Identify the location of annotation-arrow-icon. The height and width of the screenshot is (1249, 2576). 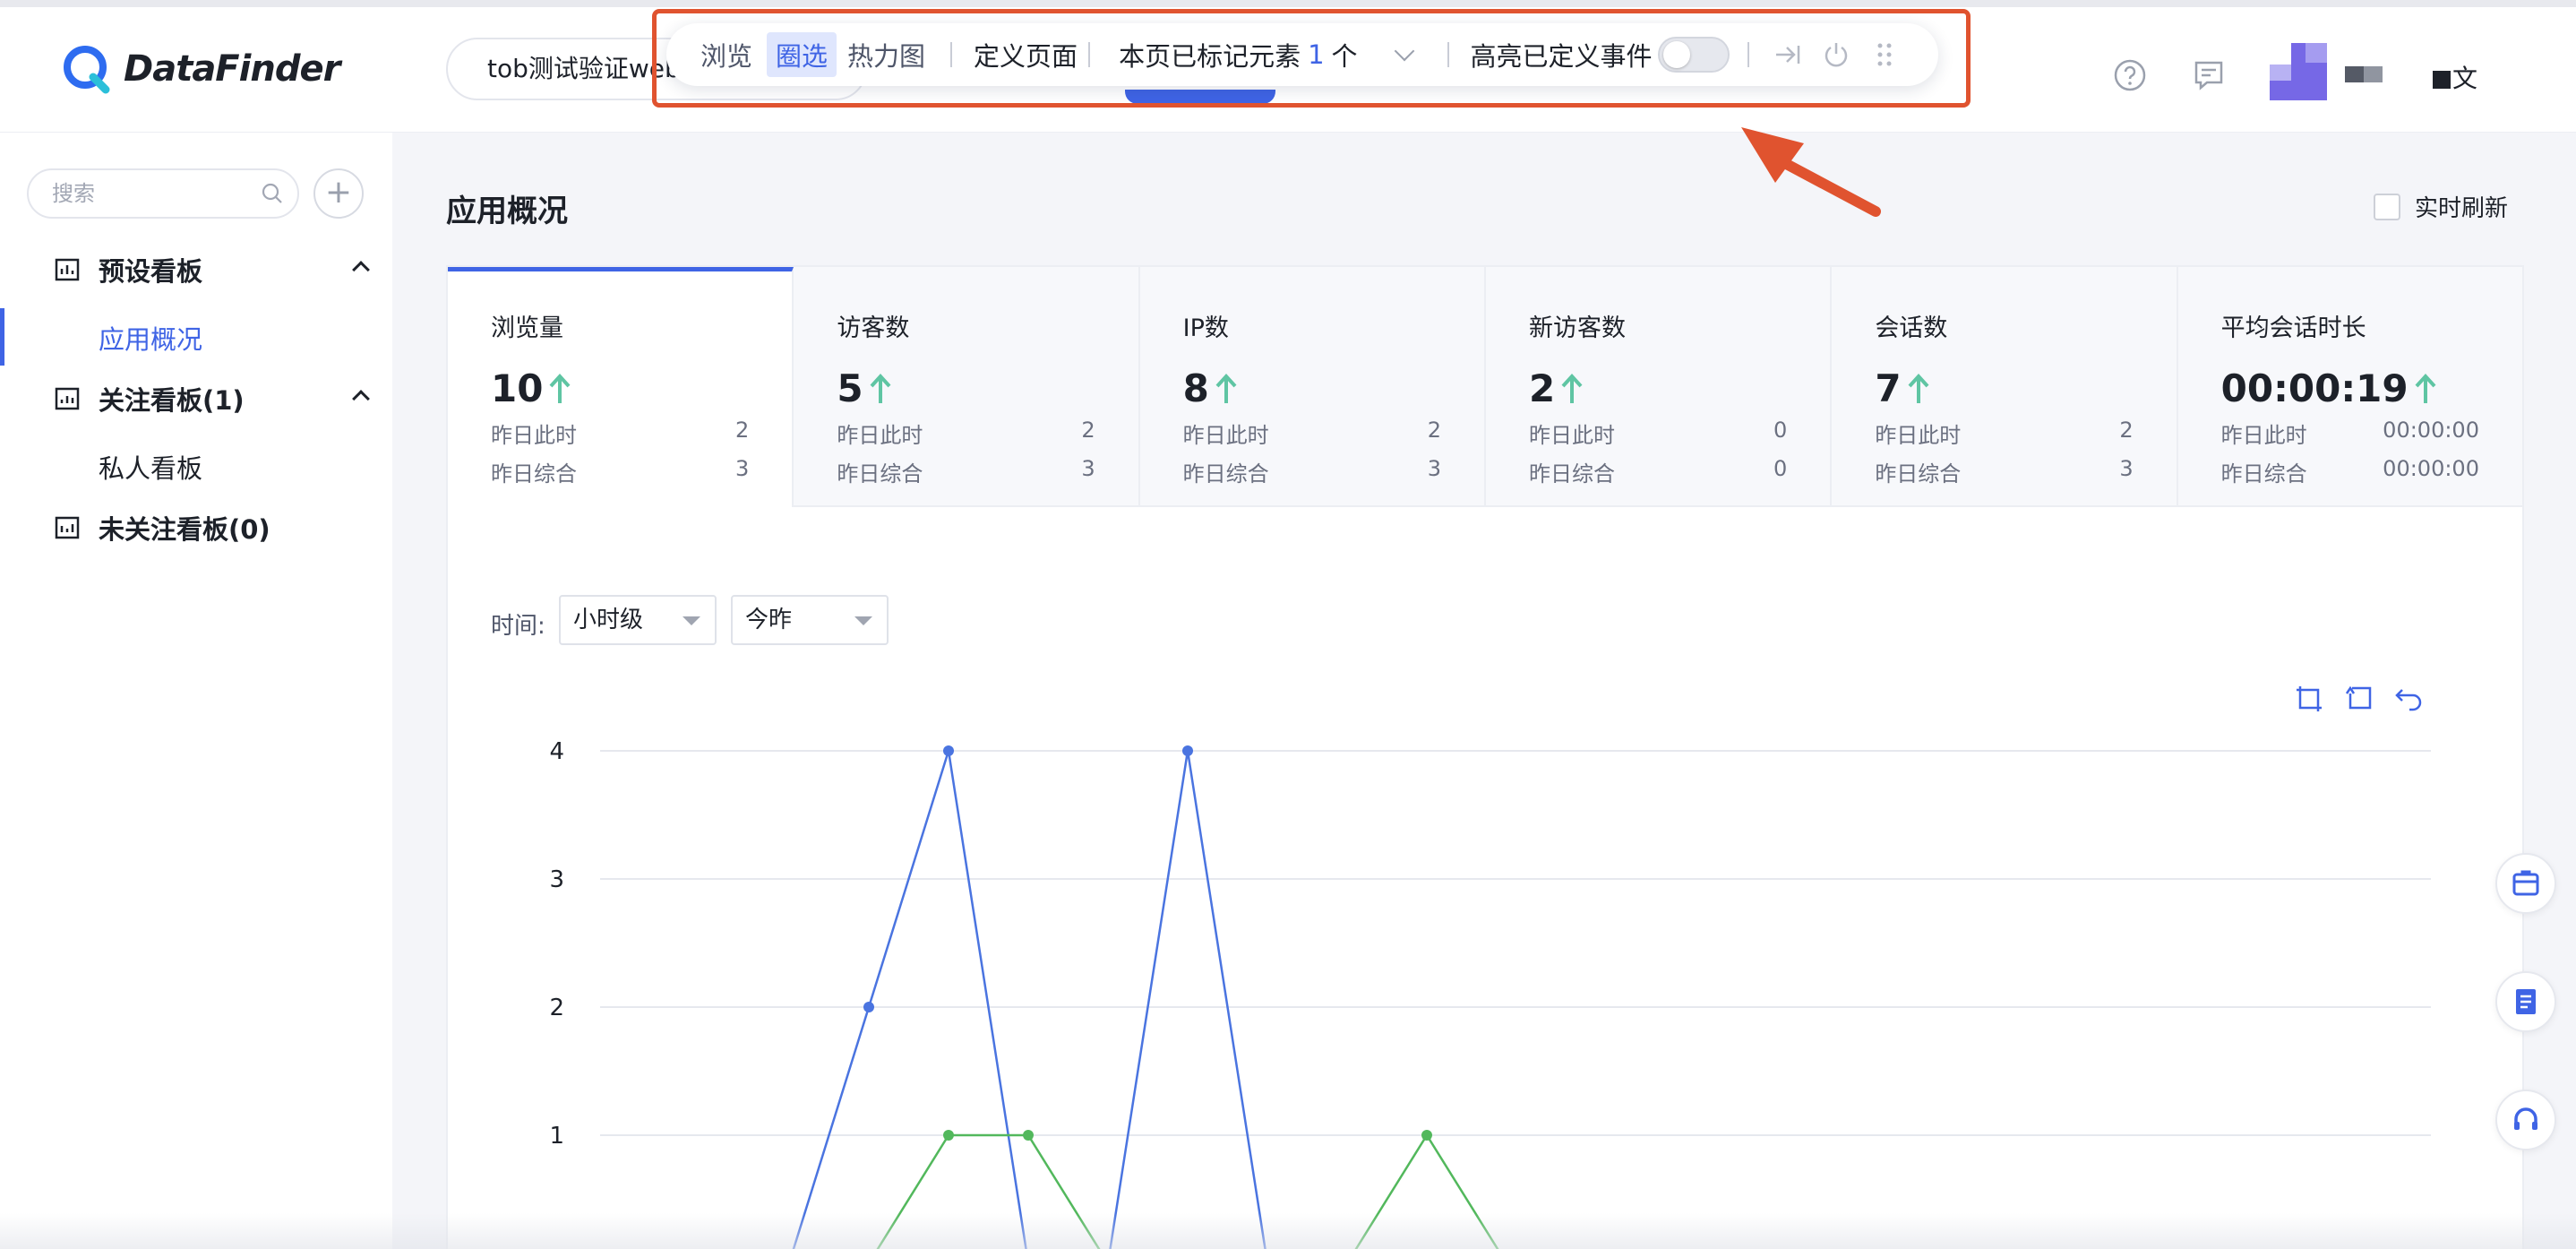
(1811, 172).